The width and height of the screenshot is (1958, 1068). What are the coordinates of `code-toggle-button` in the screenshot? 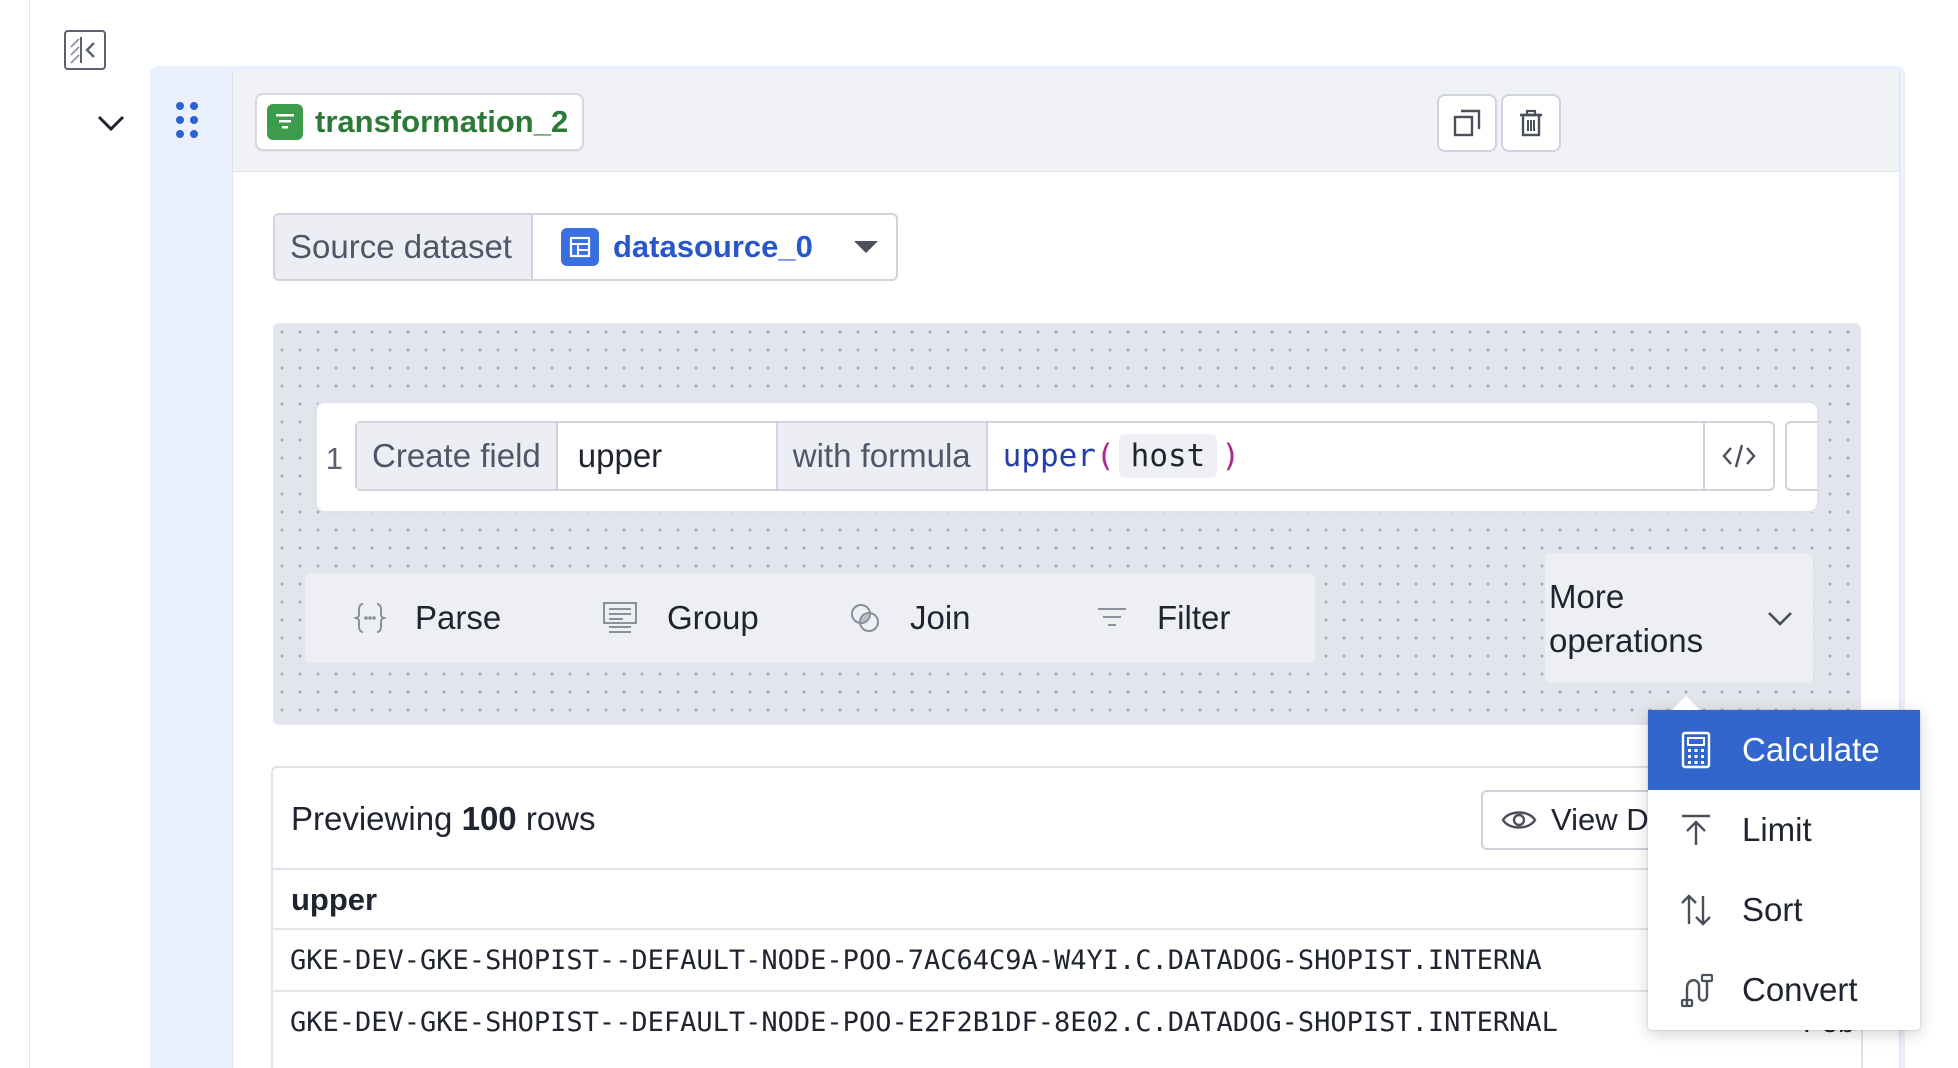 It's located at (1739, 456).